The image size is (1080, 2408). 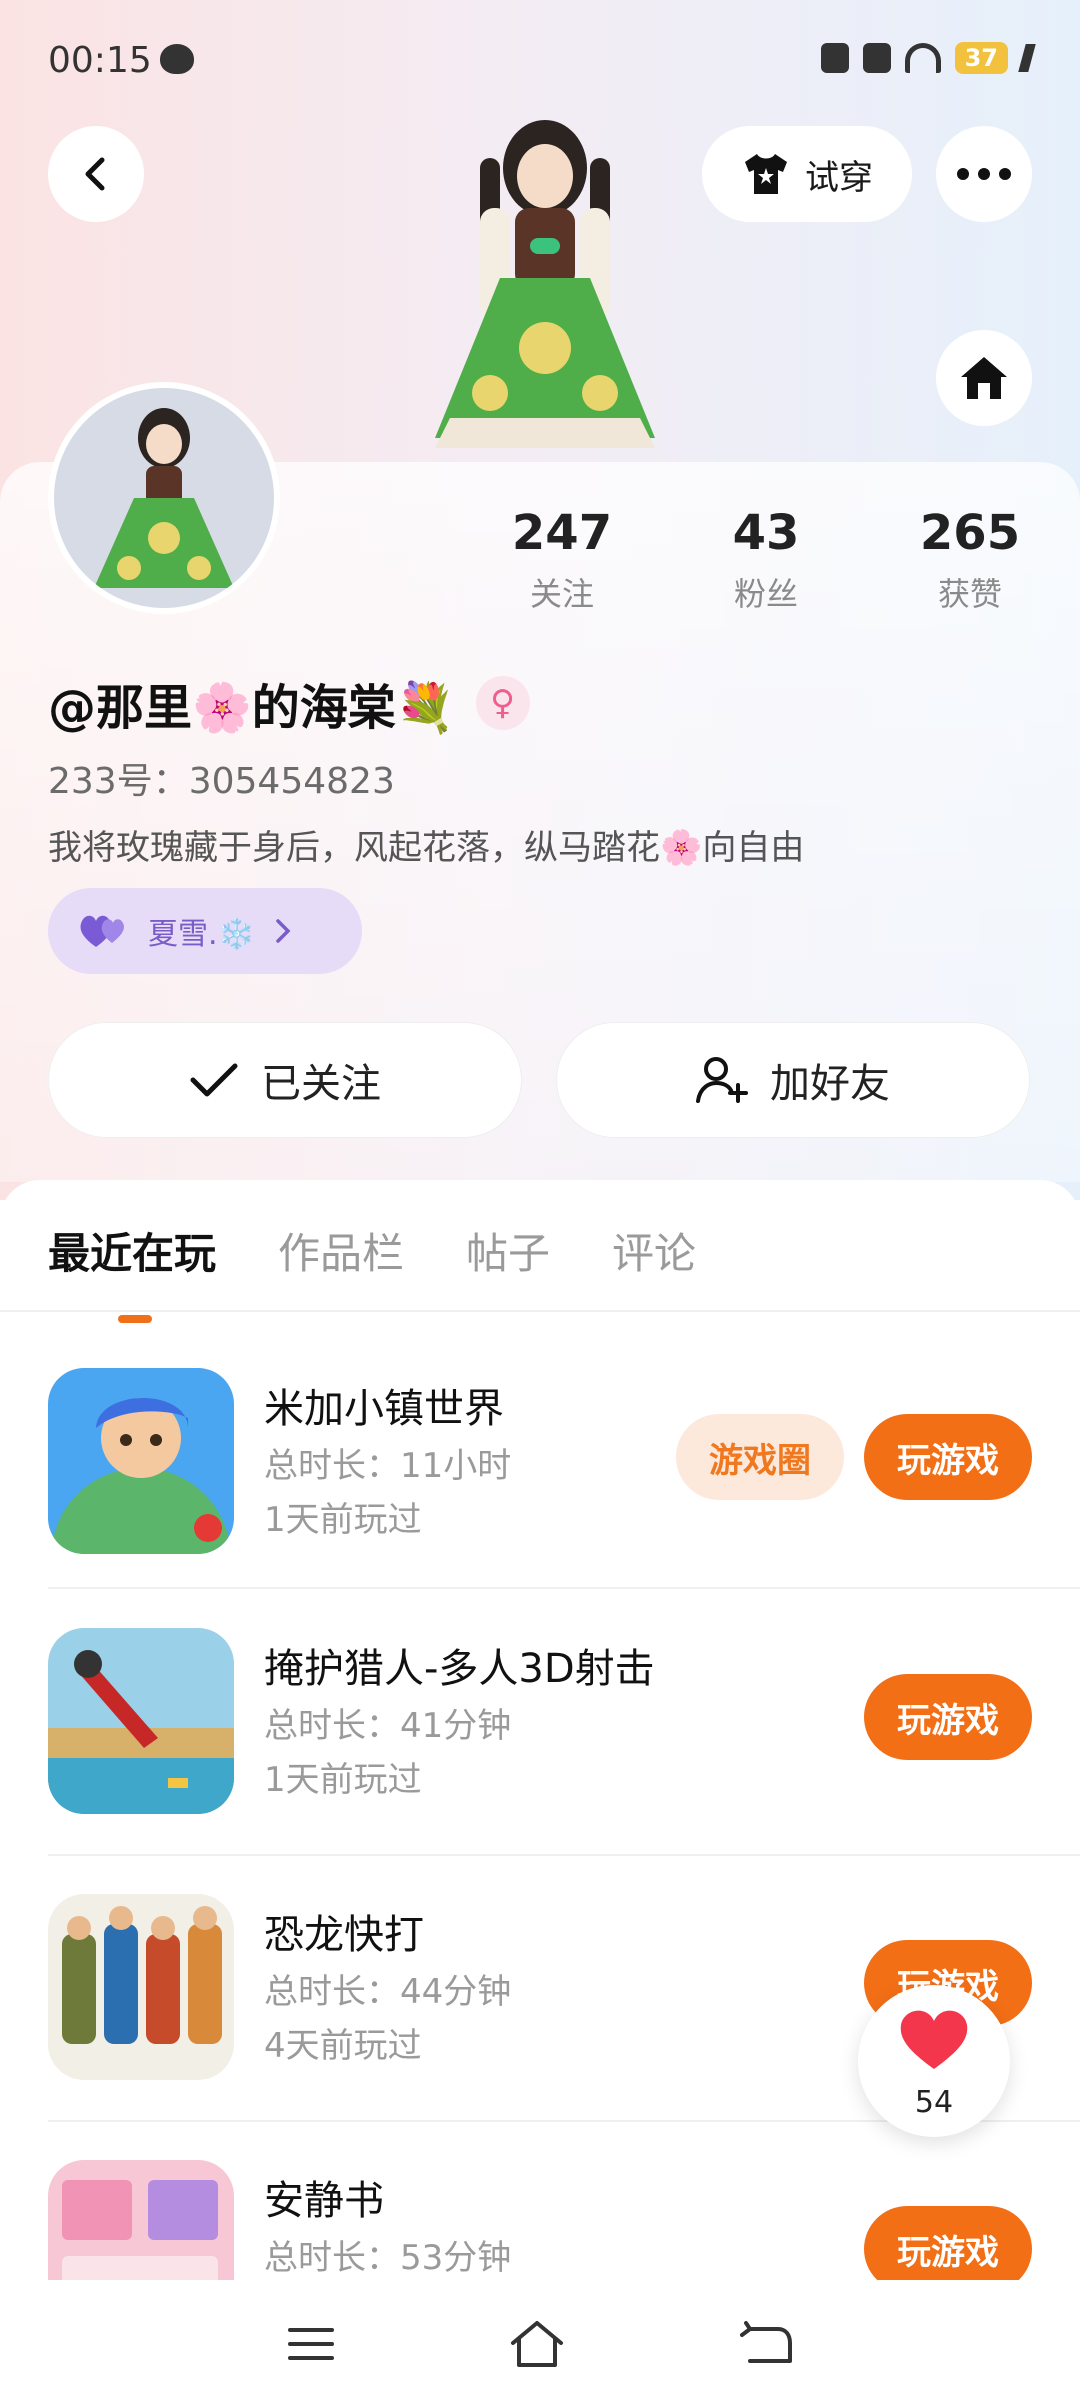 I want to click on double-heart-icon, so click(x=102, y=931).